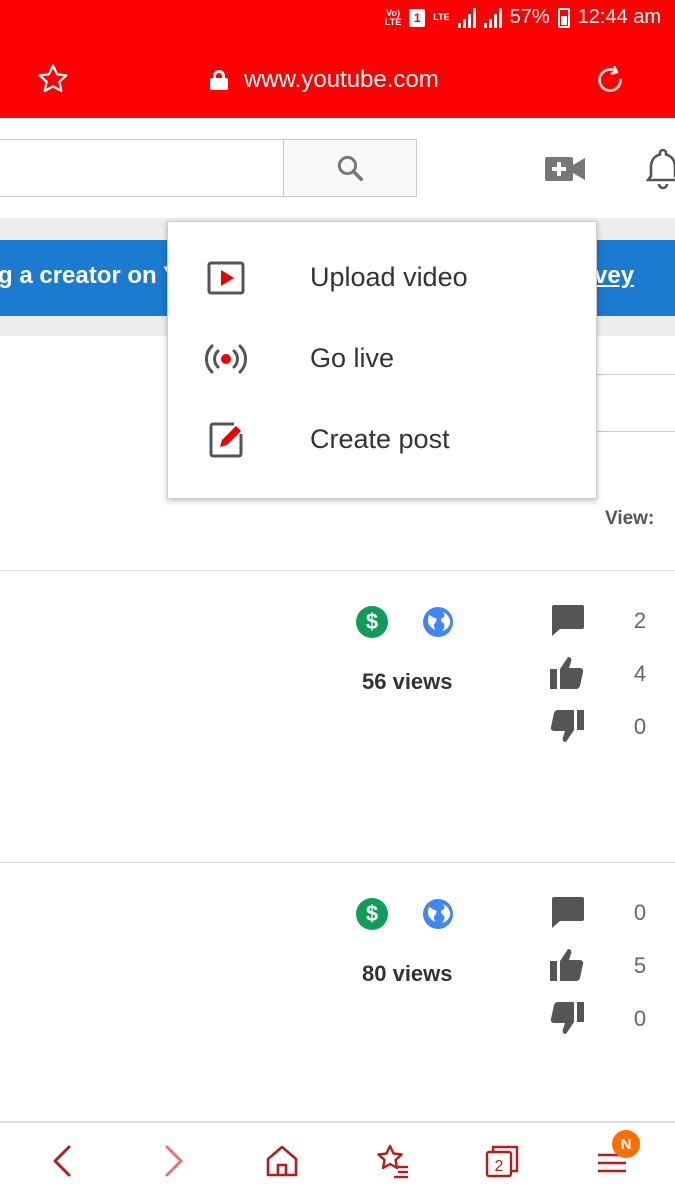 The width and height of the screenshot is (675, 1200). I want to click on youtube-header, so click(337, 168).